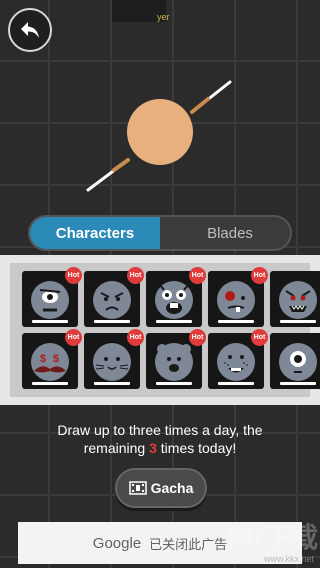  Describe the element at coordinates (236, 300) in the screenshot. I see `zombie-face-icon` at that location.